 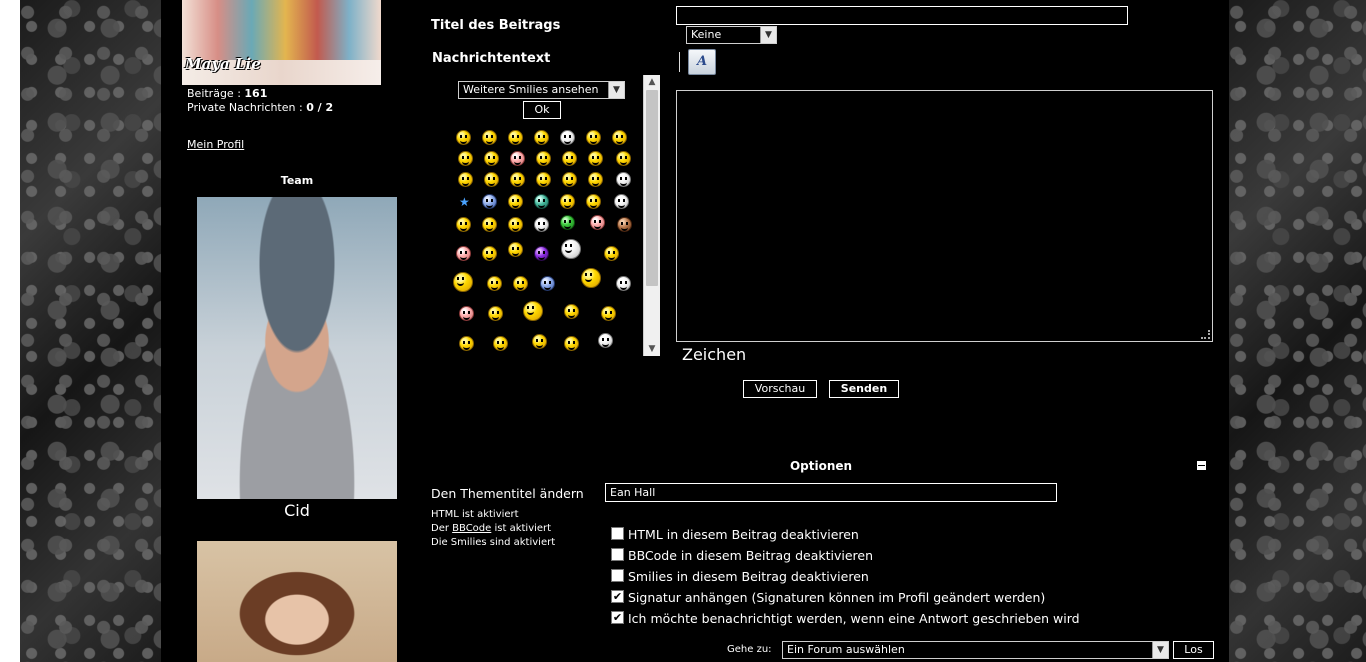 I want to click on post-title-input, so click(x=902, y=15).